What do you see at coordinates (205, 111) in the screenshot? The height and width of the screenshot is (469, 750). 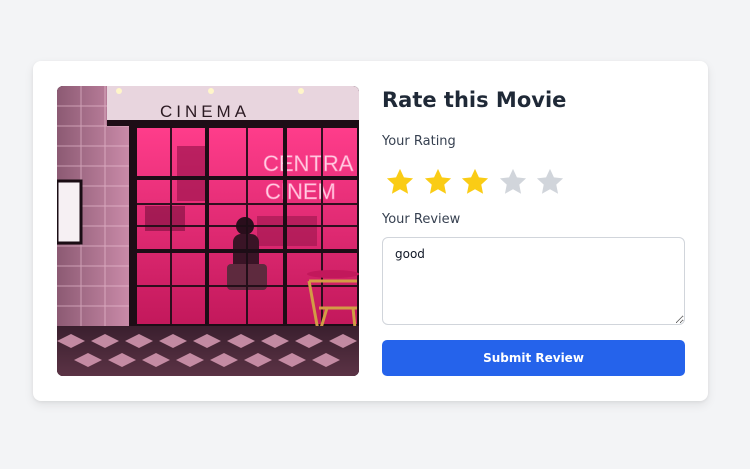 I see `cinema-sign-text: CINEMA` at bounding box center [205, 111].